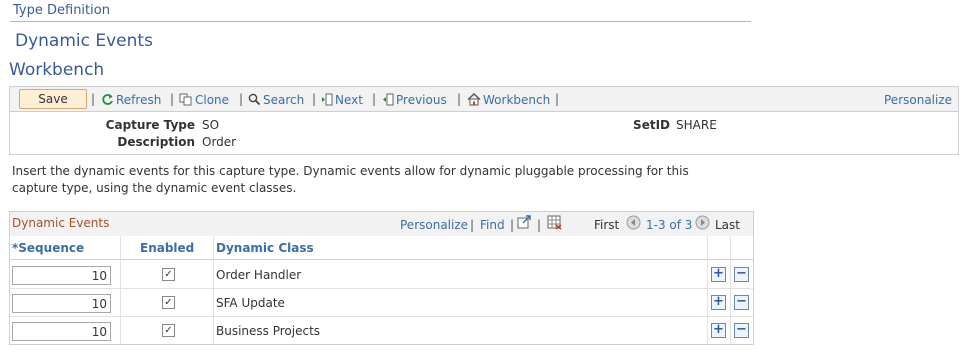 This screenshot has width=967, height=351. What do you see at coordinates (388, 99) in the screenshot?
I see `previous-icon` at bounding box center [388, 99].